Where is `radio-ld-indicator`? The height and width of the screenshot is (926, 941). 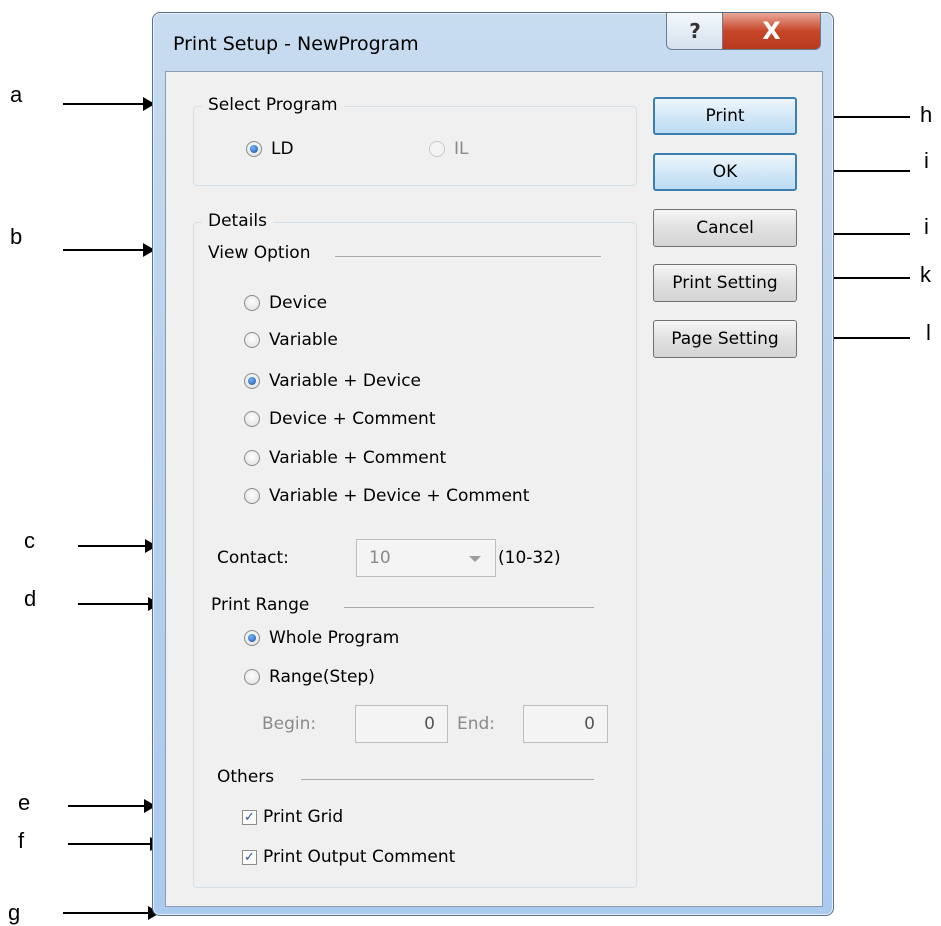 radio-ld-indicator is located at coordinates (254, 149).